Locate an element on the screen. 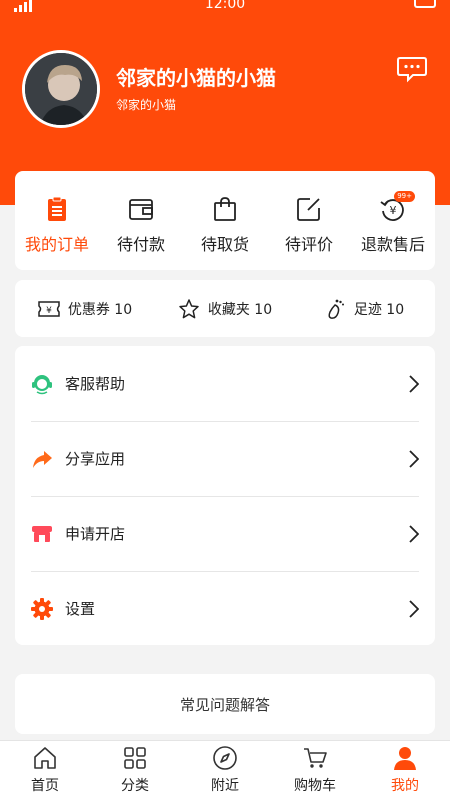  stat-footprints: 足迹 10 is located at coordinates (365, 309).